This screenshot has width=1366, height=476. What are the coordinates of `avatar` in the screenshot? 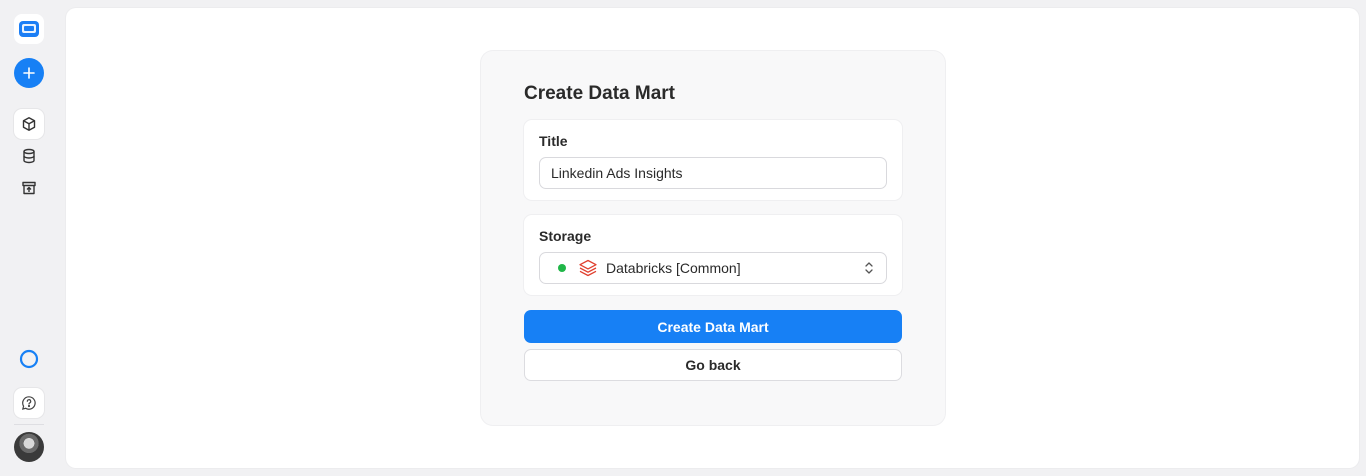 It's located at (29, 447).